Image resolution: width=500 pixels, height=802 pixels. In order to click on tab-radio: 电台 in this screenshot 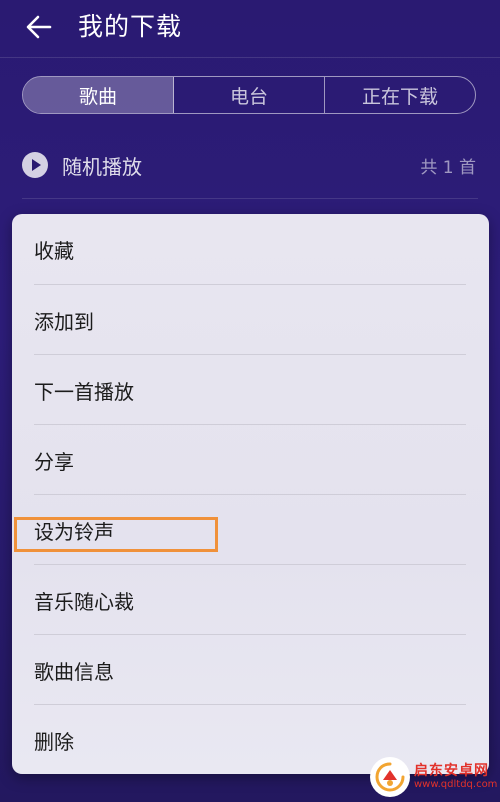, I will do `click(249, 95)`.